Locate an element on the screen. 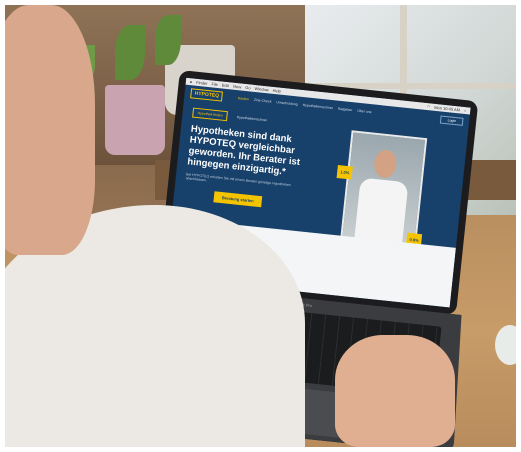  nav-link: Umschuldung is located at coordinates (287, 103).